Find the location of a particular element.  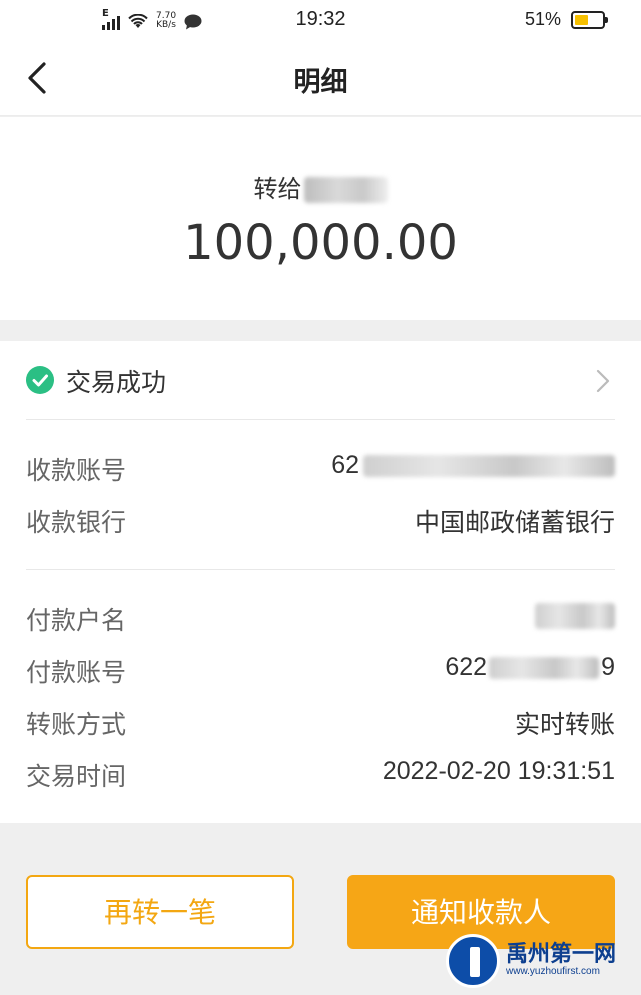

payee-account-row: 收款账号 62 is located at coordinates (320, 471).